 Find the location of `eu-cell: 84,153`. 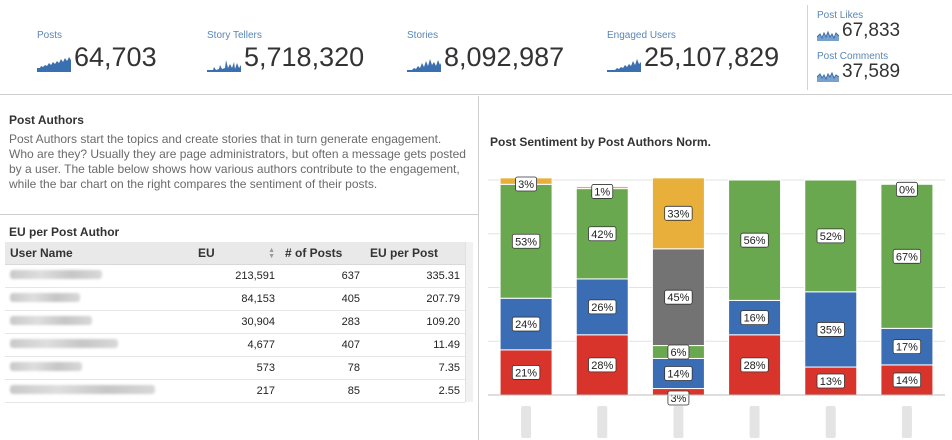

eu-cell: 84,153 is located at coordinates (236, 299).